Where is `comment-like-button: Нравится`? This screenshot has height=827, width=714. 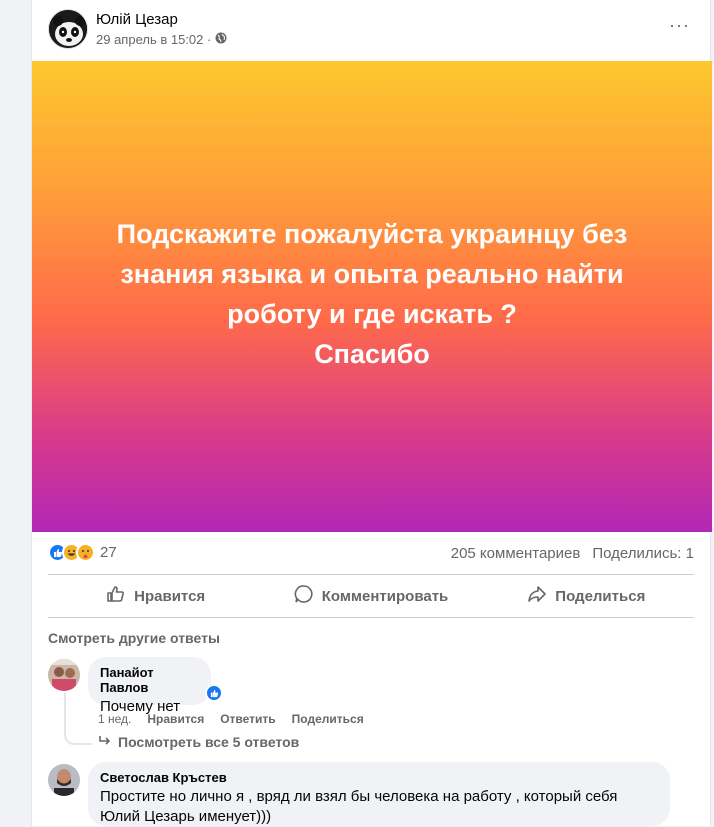
comment-like-button: Нравится is located at coordinates (175, 719).